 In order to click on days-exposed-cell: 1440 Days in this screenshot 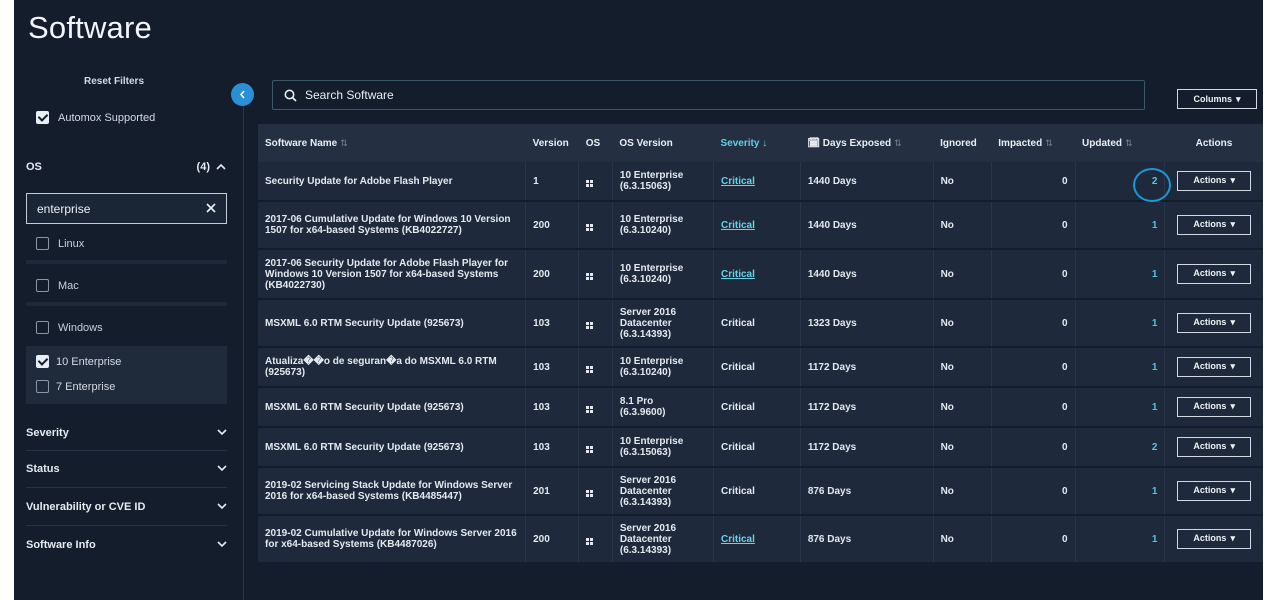, I will do `click(867, 225)`.